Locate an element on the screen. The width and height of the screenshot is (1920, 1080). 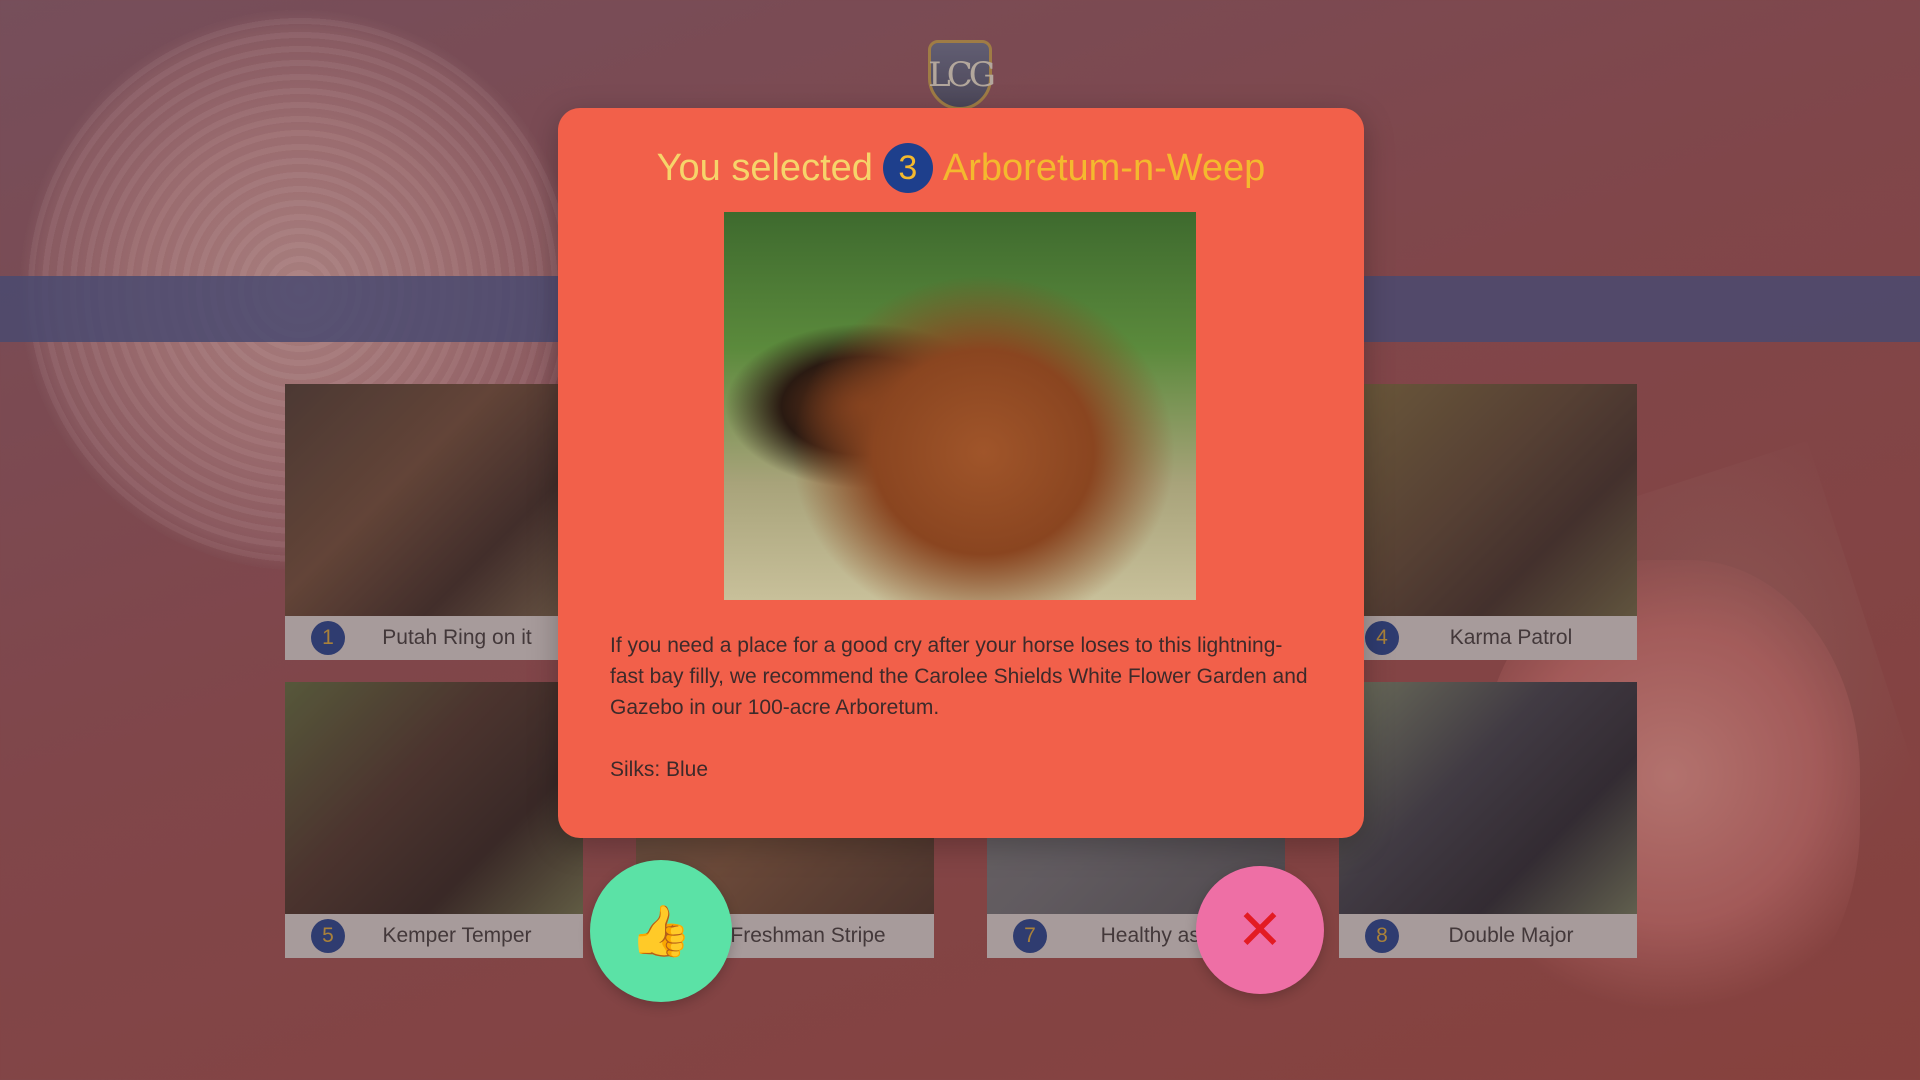
close-button: ✕ is located at coordinates (1260, 930).